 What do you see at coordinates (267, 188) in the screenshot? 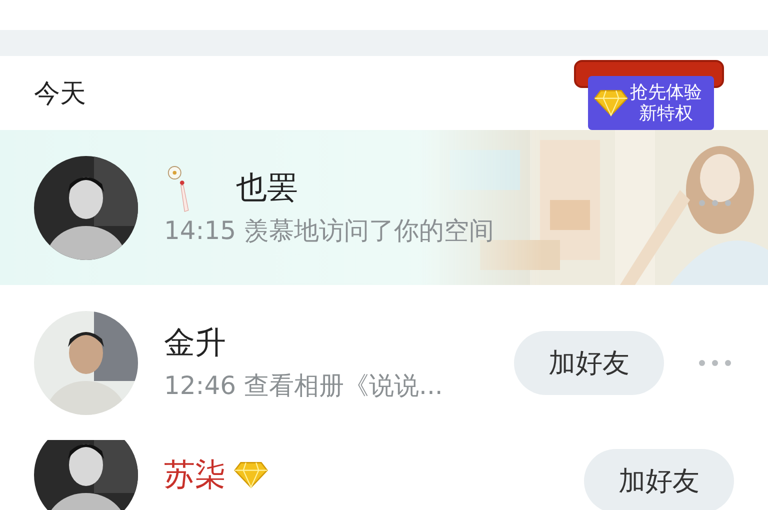
I see `user-name: 也罢` at bounding box center [267, 188].